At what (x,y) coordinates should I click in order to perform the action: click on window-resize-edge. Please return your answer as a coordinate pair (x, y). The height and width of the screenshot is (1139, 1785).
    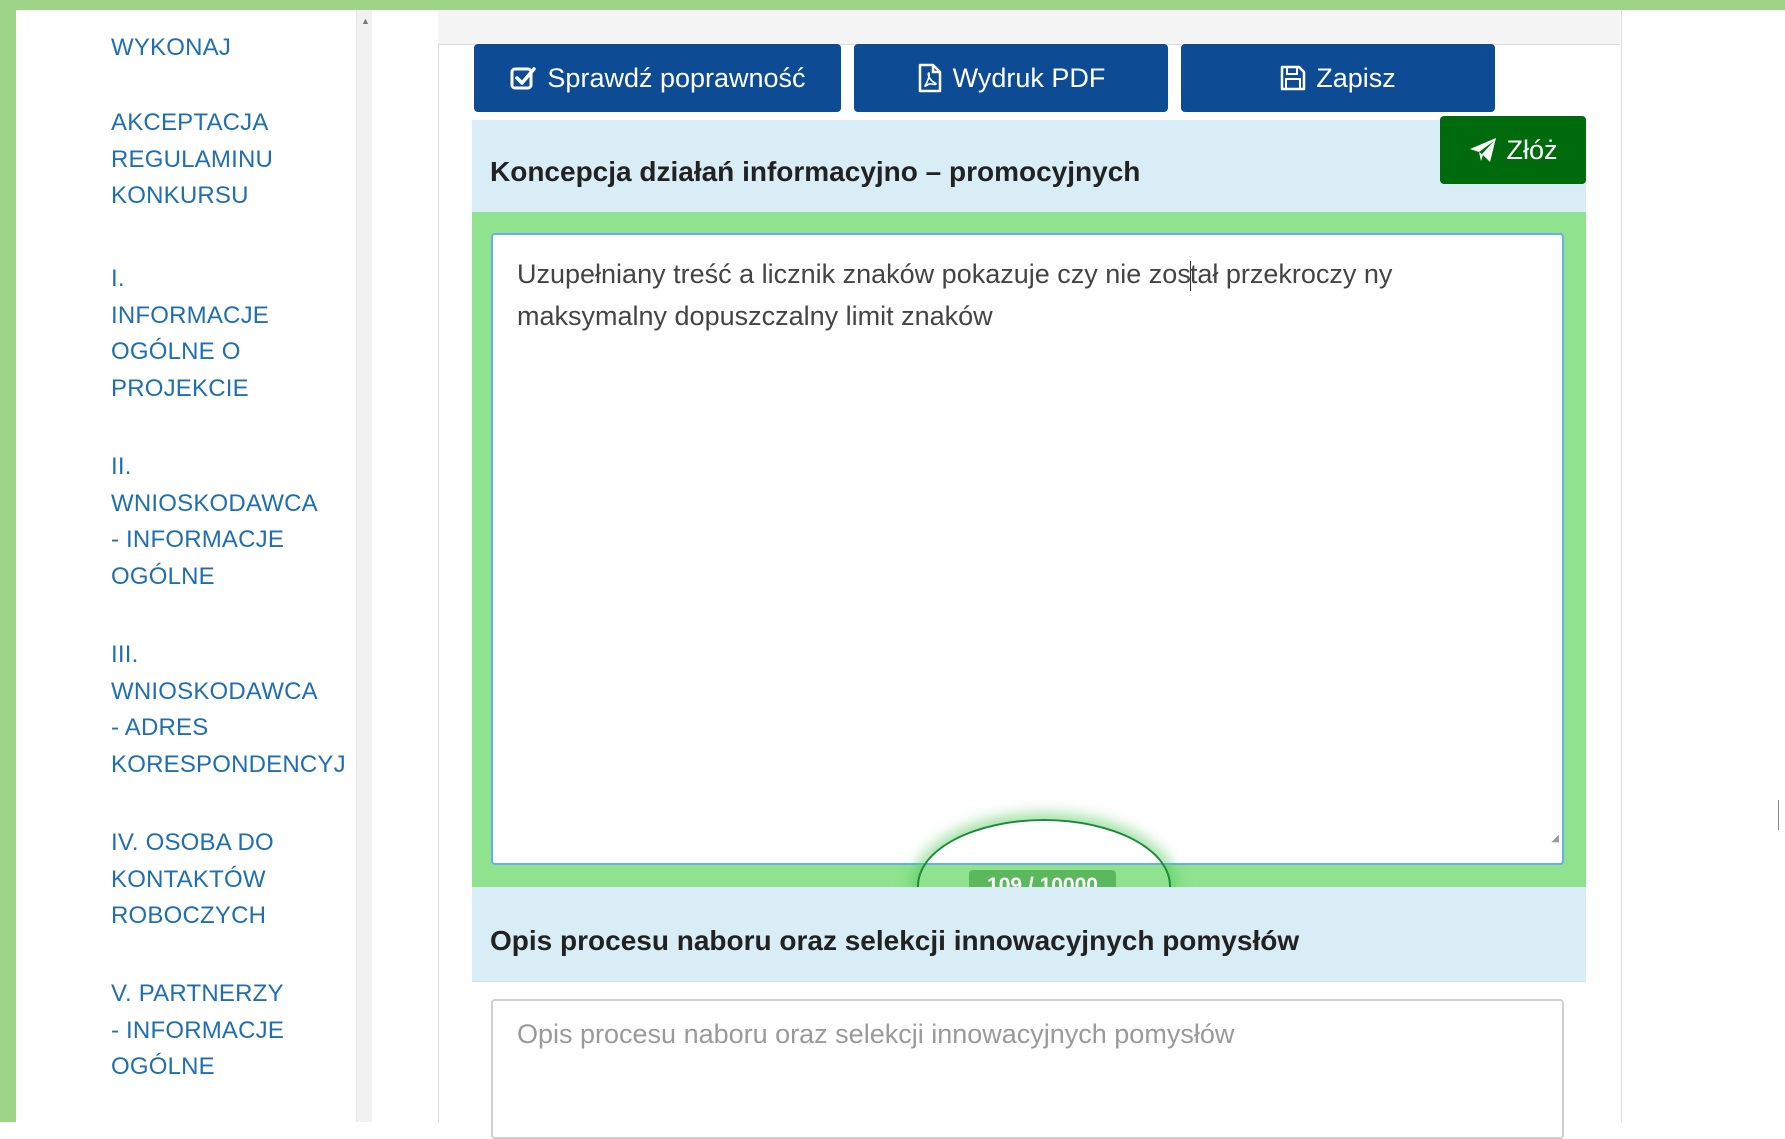
    Looking at the image, I should click on (1781, 815).